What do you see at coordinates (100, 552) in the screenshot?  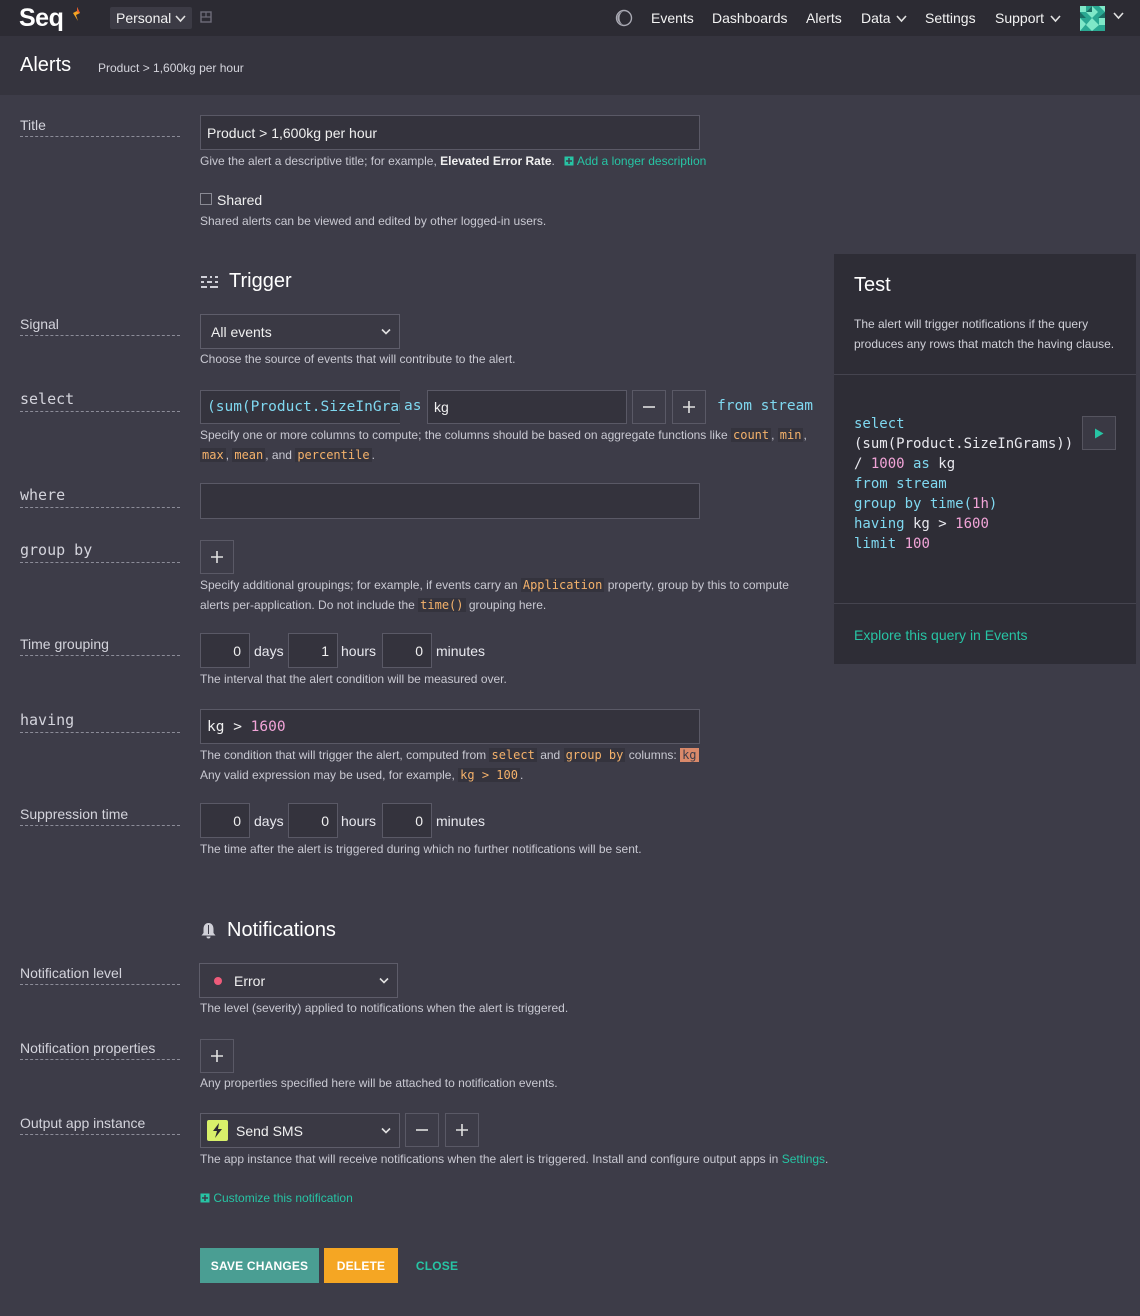 I see `group-by-label: group by` at bounding box center [100, 552].